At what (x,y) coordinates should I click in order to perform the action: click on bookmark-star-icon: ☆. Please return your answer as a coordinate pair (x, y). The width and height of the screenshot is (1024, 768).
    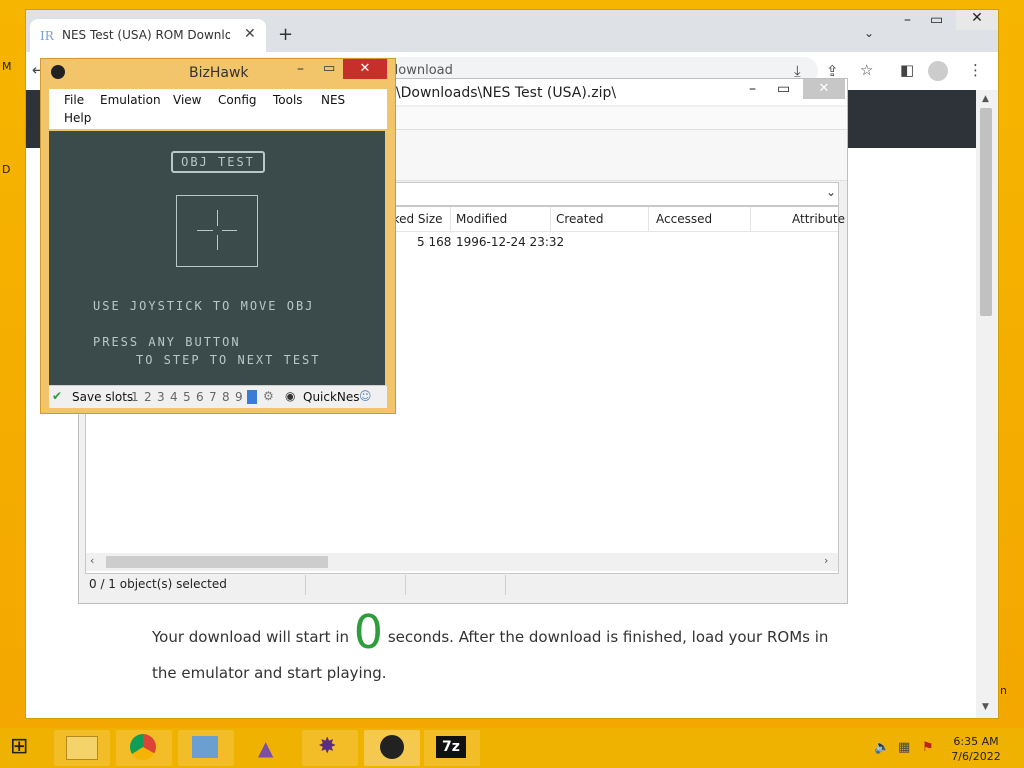
    Looking at the image, I should click on (866, 70).